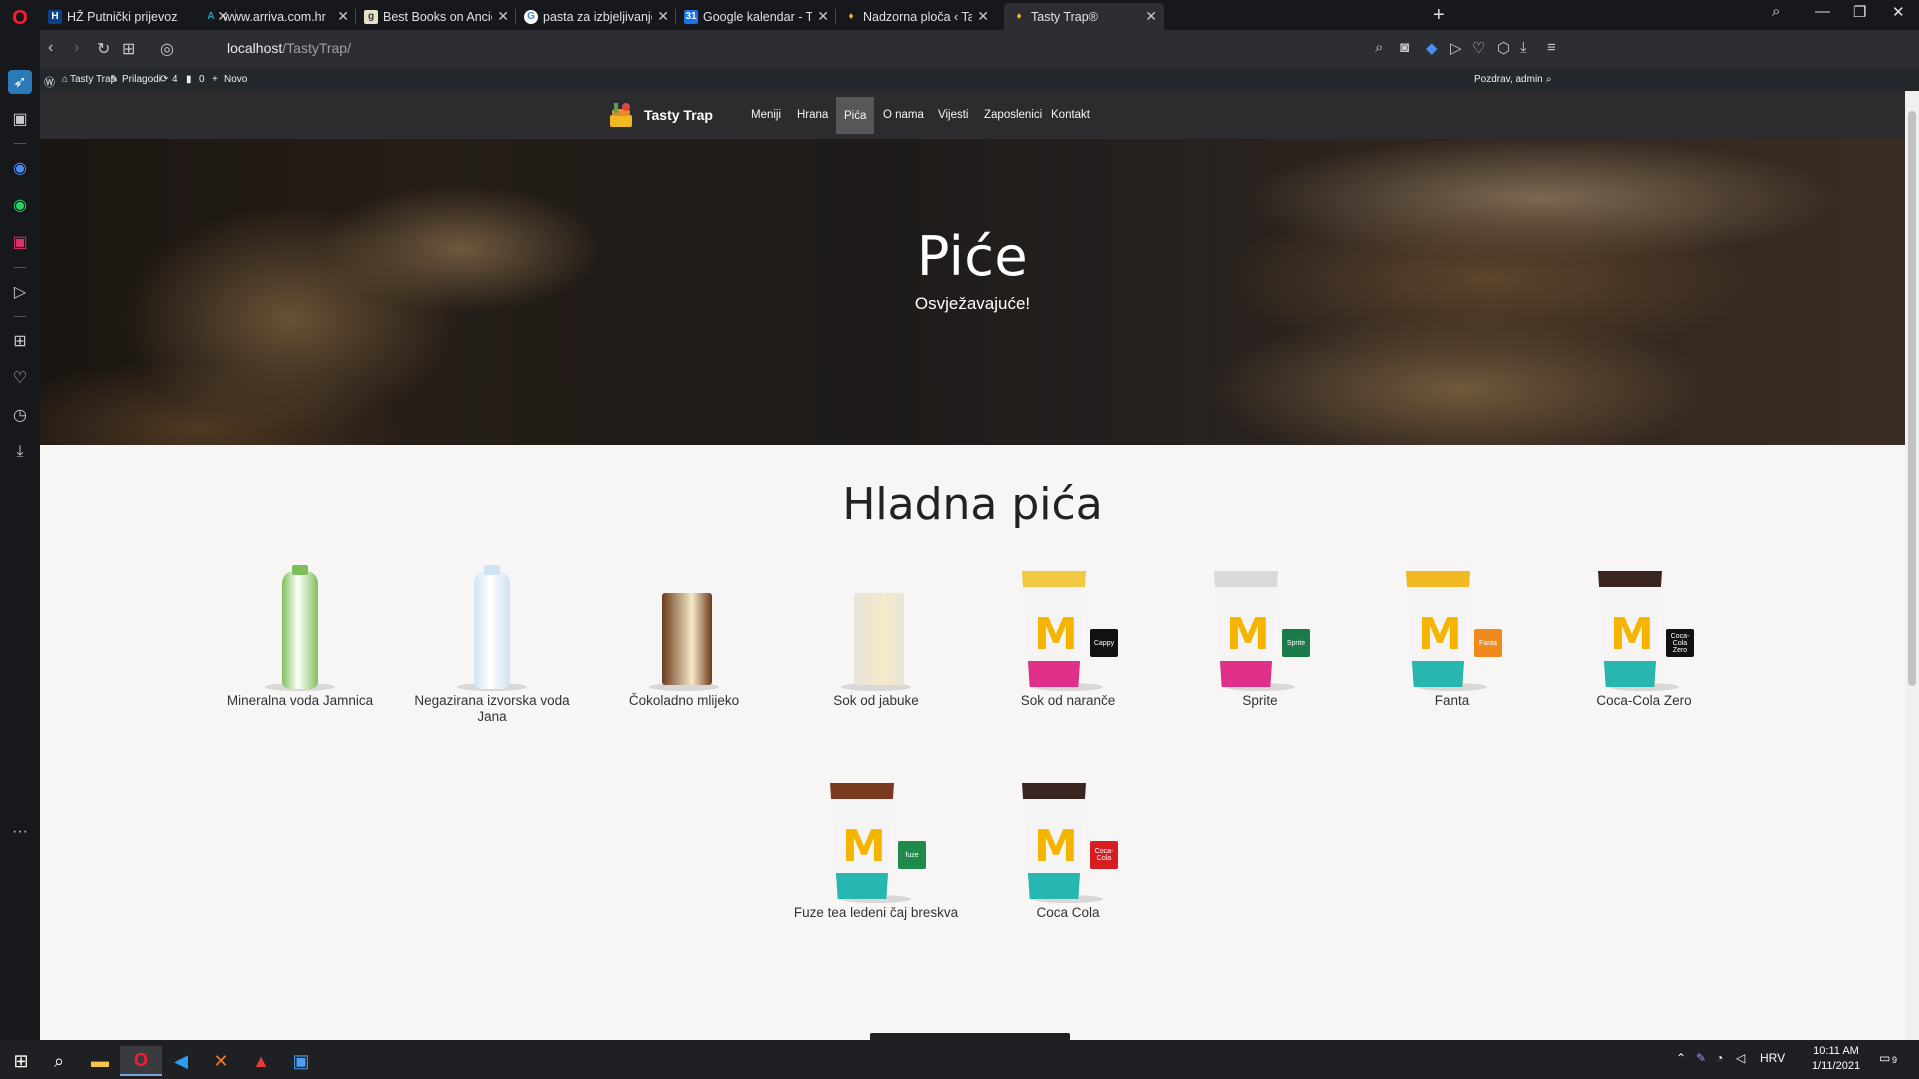  I want to click on minimize-icon: —, so click(1822, 11).